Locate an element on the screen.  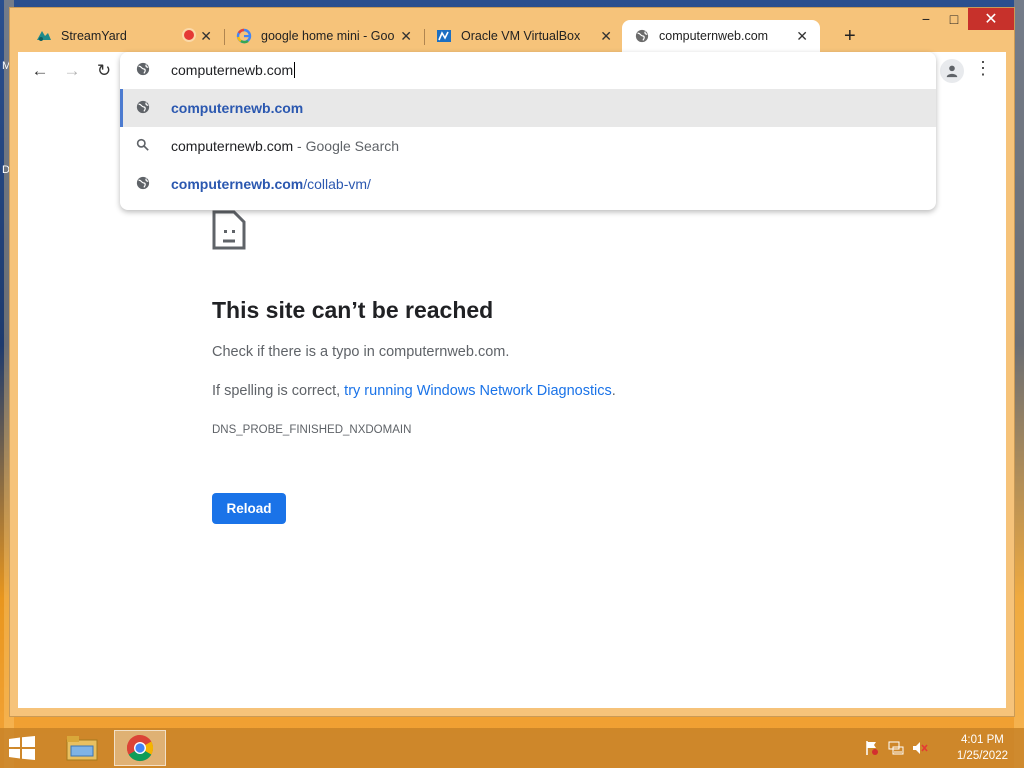
address-bar: computernewb.com is located at coordinates (528, 70).